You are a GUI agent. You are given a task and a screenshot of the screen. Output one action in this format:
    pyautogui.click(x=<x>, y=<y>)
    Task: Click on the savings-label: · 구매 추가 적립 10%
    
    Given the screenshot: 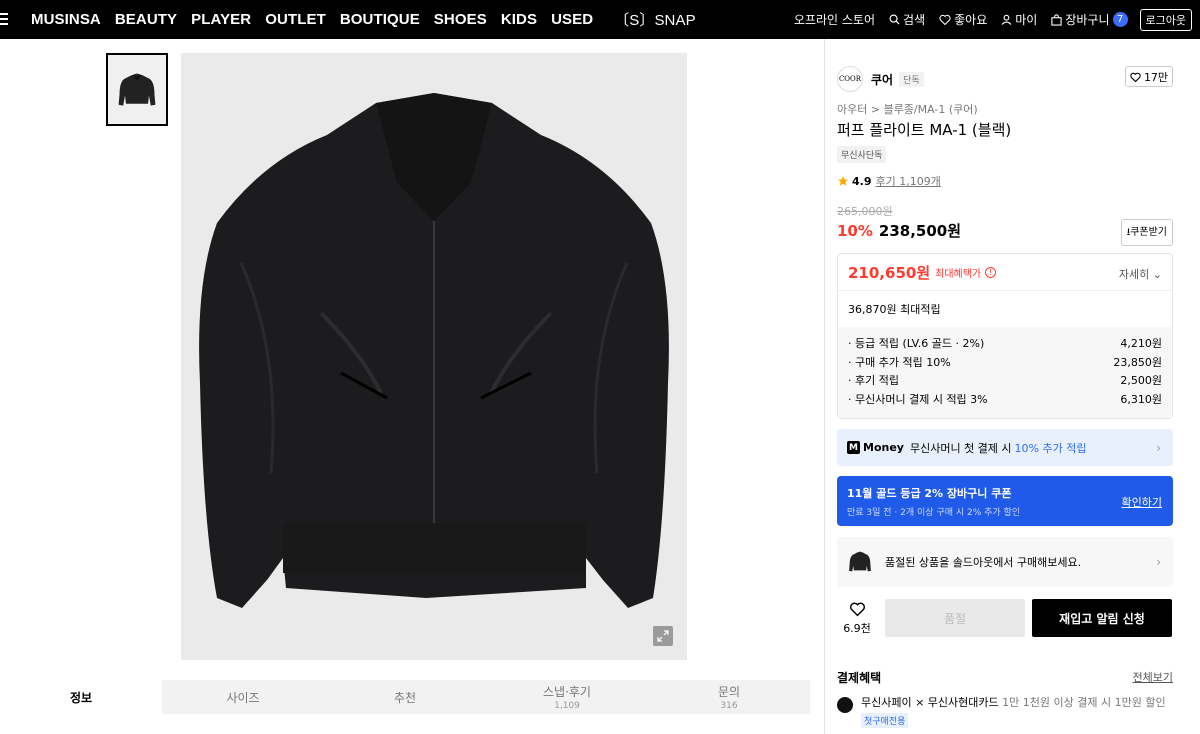 What is the action you would take?
    pyautogui.click(x=899, y=362)
    